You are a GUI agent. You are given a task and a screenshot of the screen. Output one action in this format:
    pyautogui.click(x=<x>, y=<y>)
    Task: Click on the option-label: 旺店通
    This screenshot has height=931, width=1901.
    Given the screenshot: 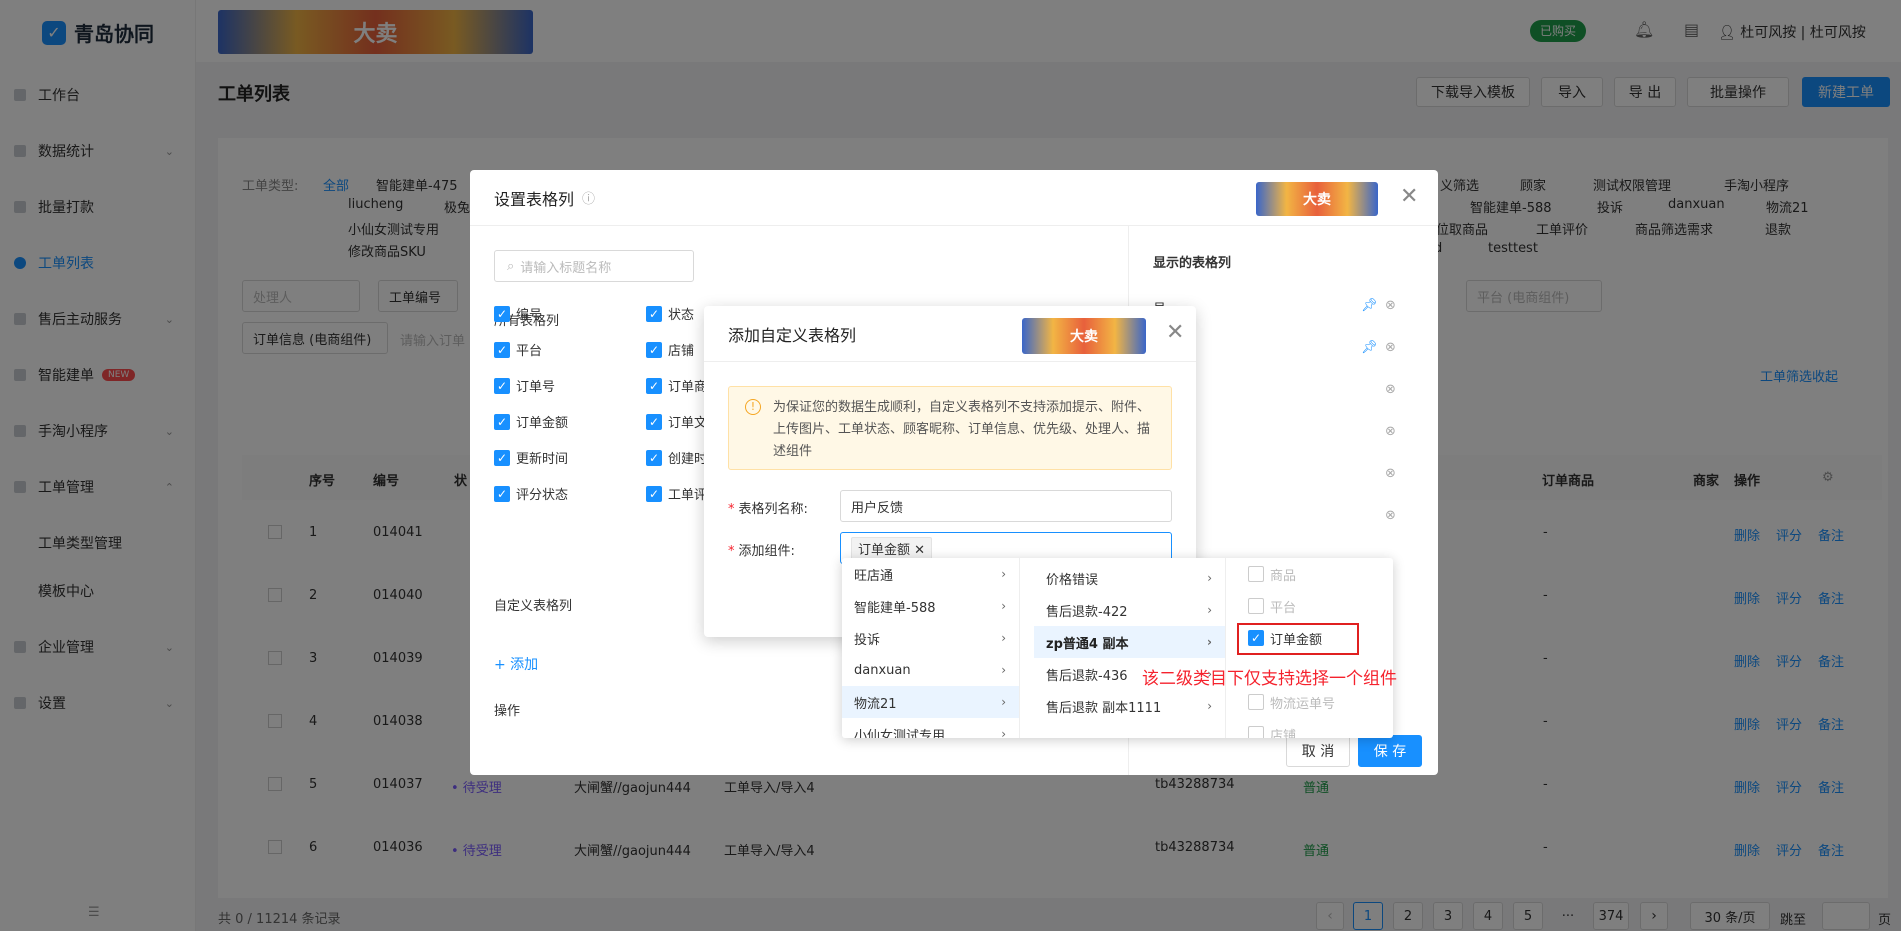 What is the action you would take?
    pyautogui.click(x=874, y=576)
    